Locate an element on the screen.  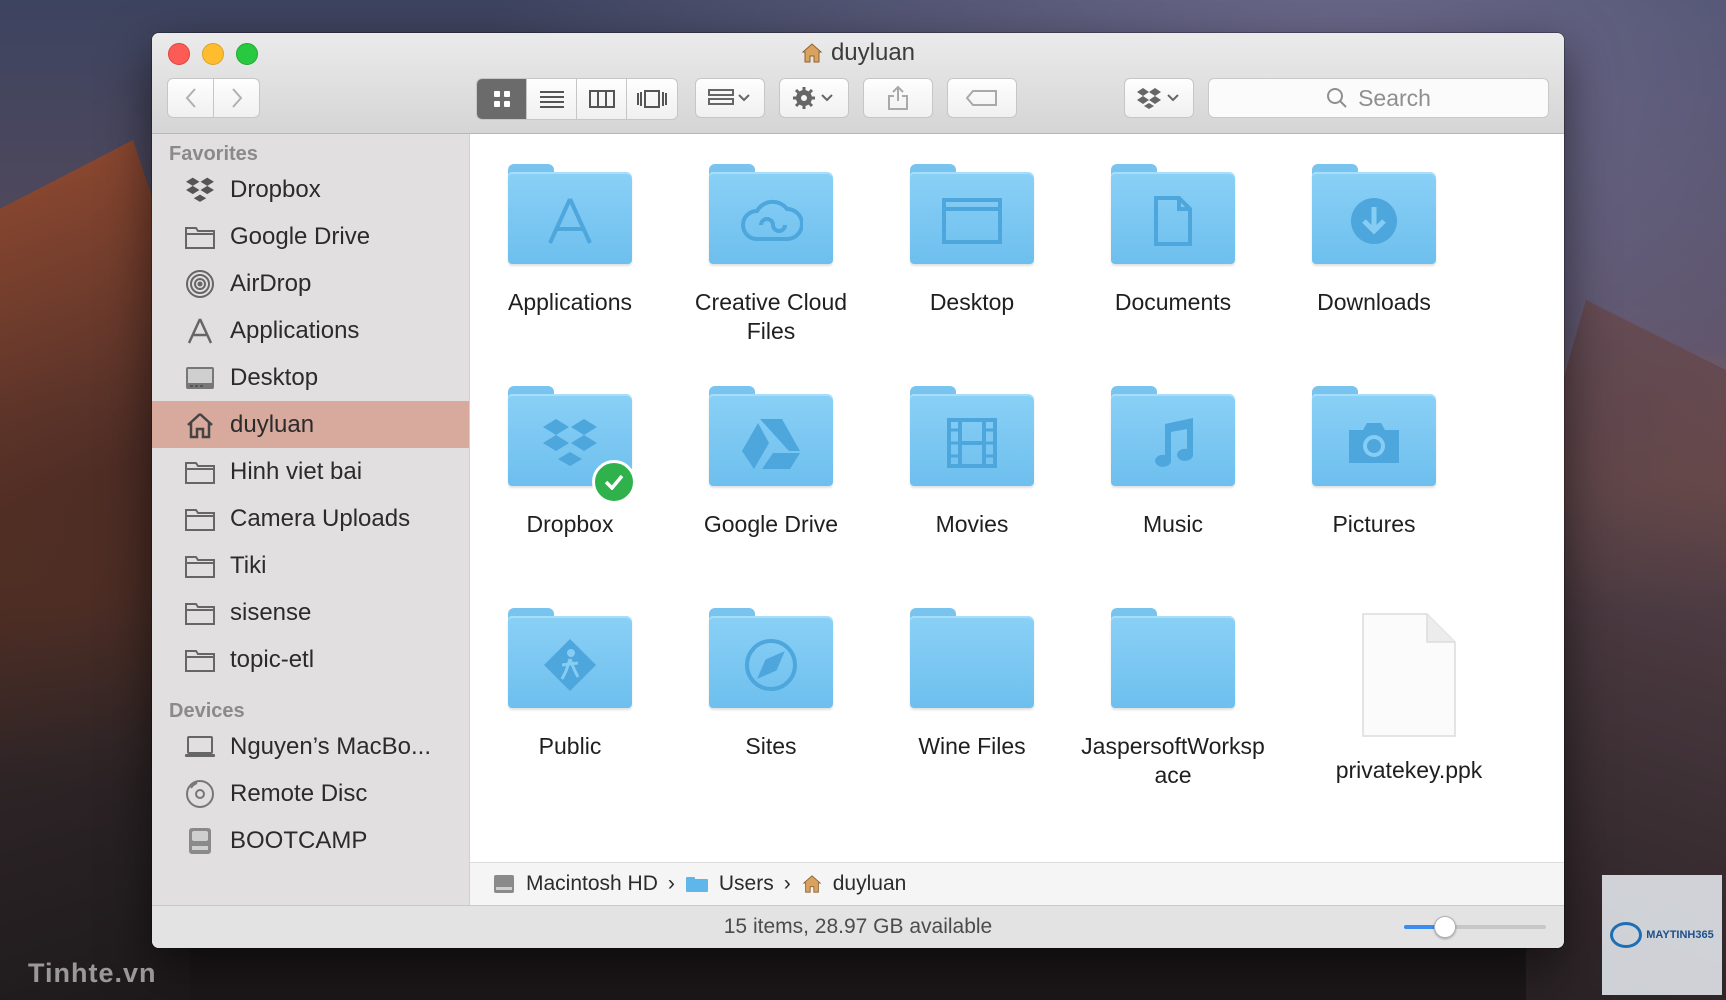
list-view-button is located at coordinates (552, 99).